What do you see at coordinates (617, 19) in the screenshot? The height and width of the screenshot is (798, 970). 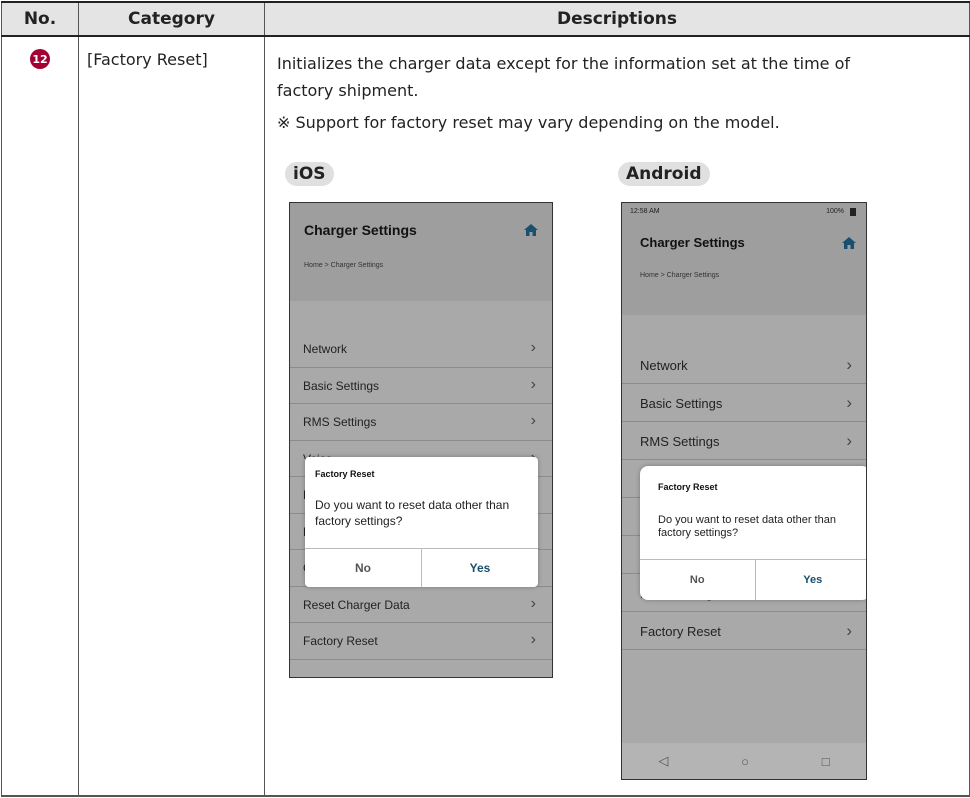 I see `header-descriptions: Descriptions` at bounding box center [617, 19].